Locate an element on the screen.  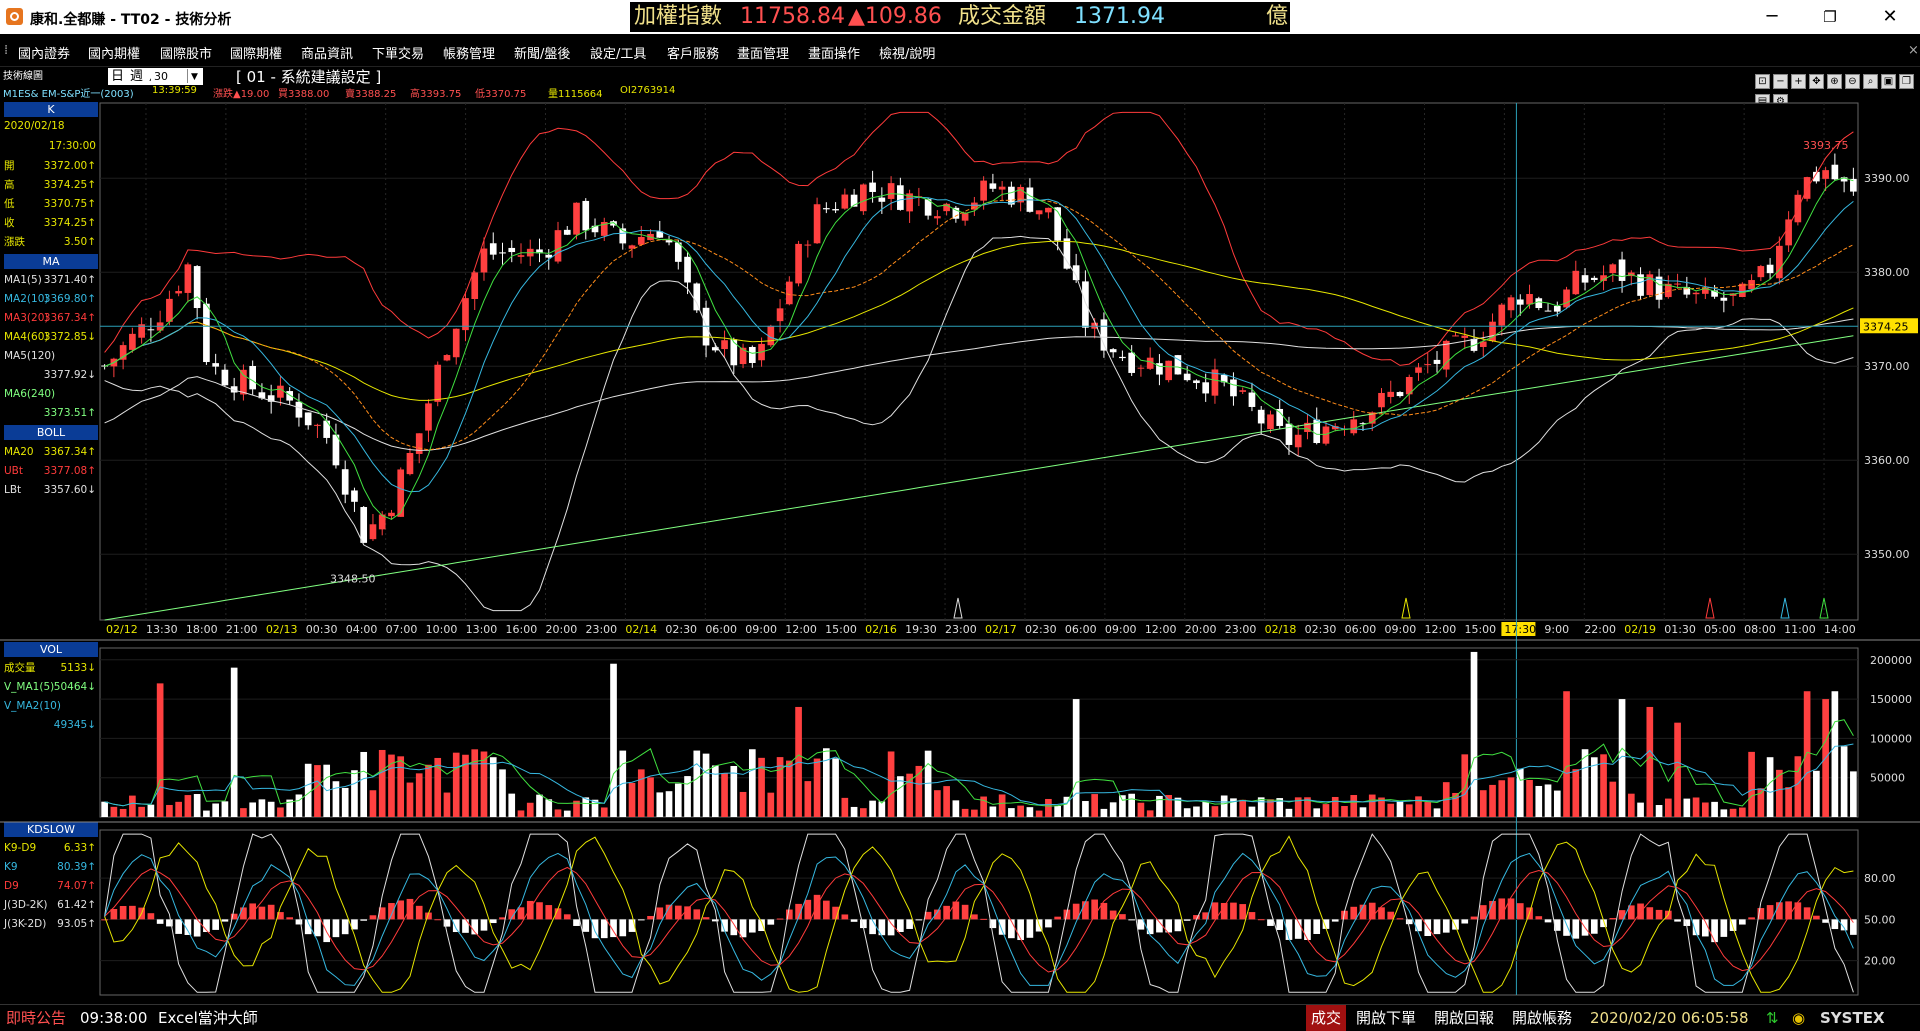
time-tick-label: 02/19 is located at coordinates (1640, 629).